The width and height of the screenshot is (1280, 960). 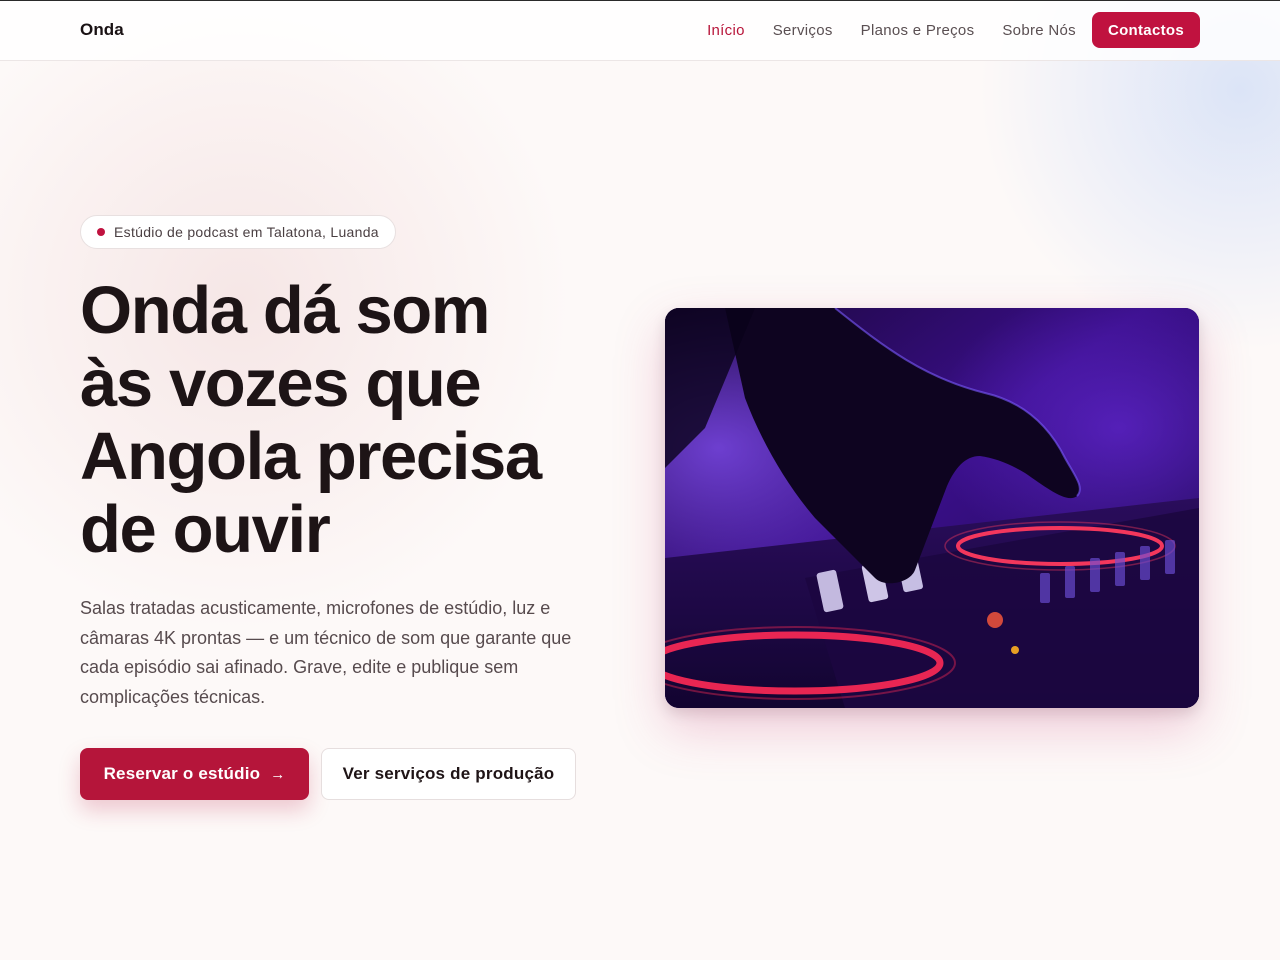 I want to click on contactos-button: Contactos, so click(x=1145, y=30).